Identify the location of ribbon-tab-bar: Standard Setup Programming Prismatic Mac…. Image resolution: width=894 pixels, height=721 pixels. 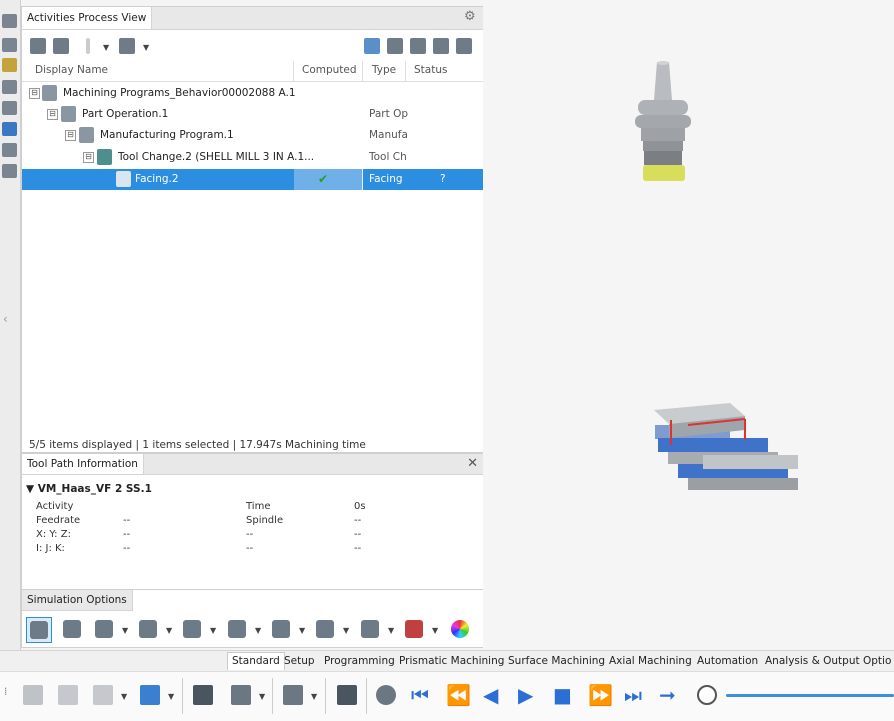
(447, 660).